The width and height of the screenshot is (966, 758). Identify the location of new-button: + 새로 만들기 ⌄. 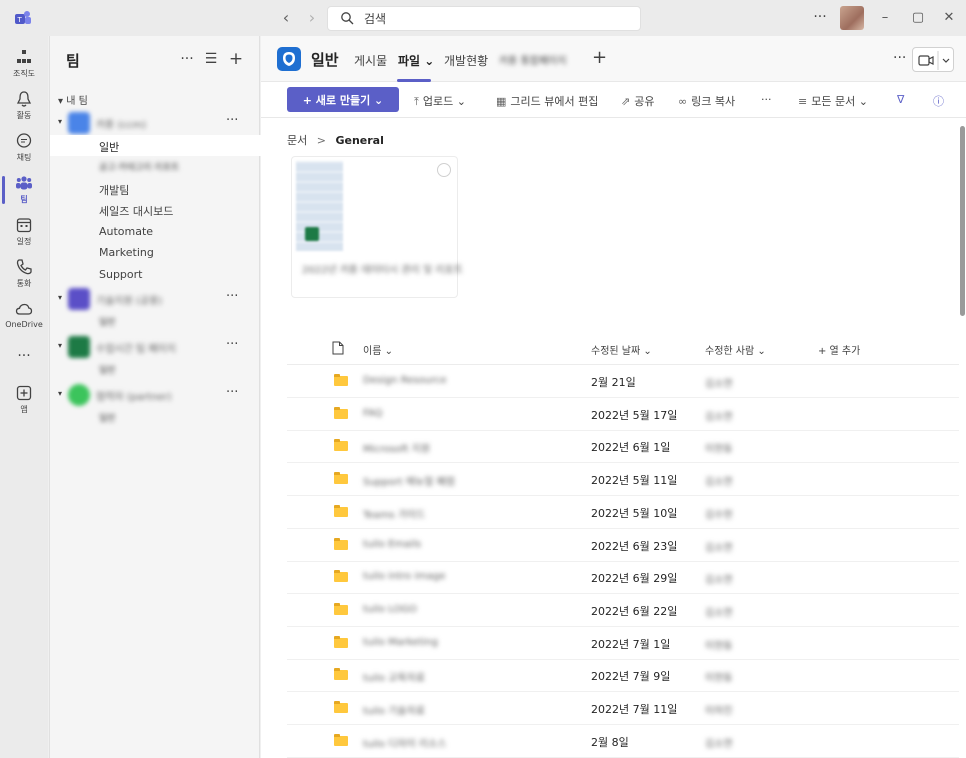
(343, 99).